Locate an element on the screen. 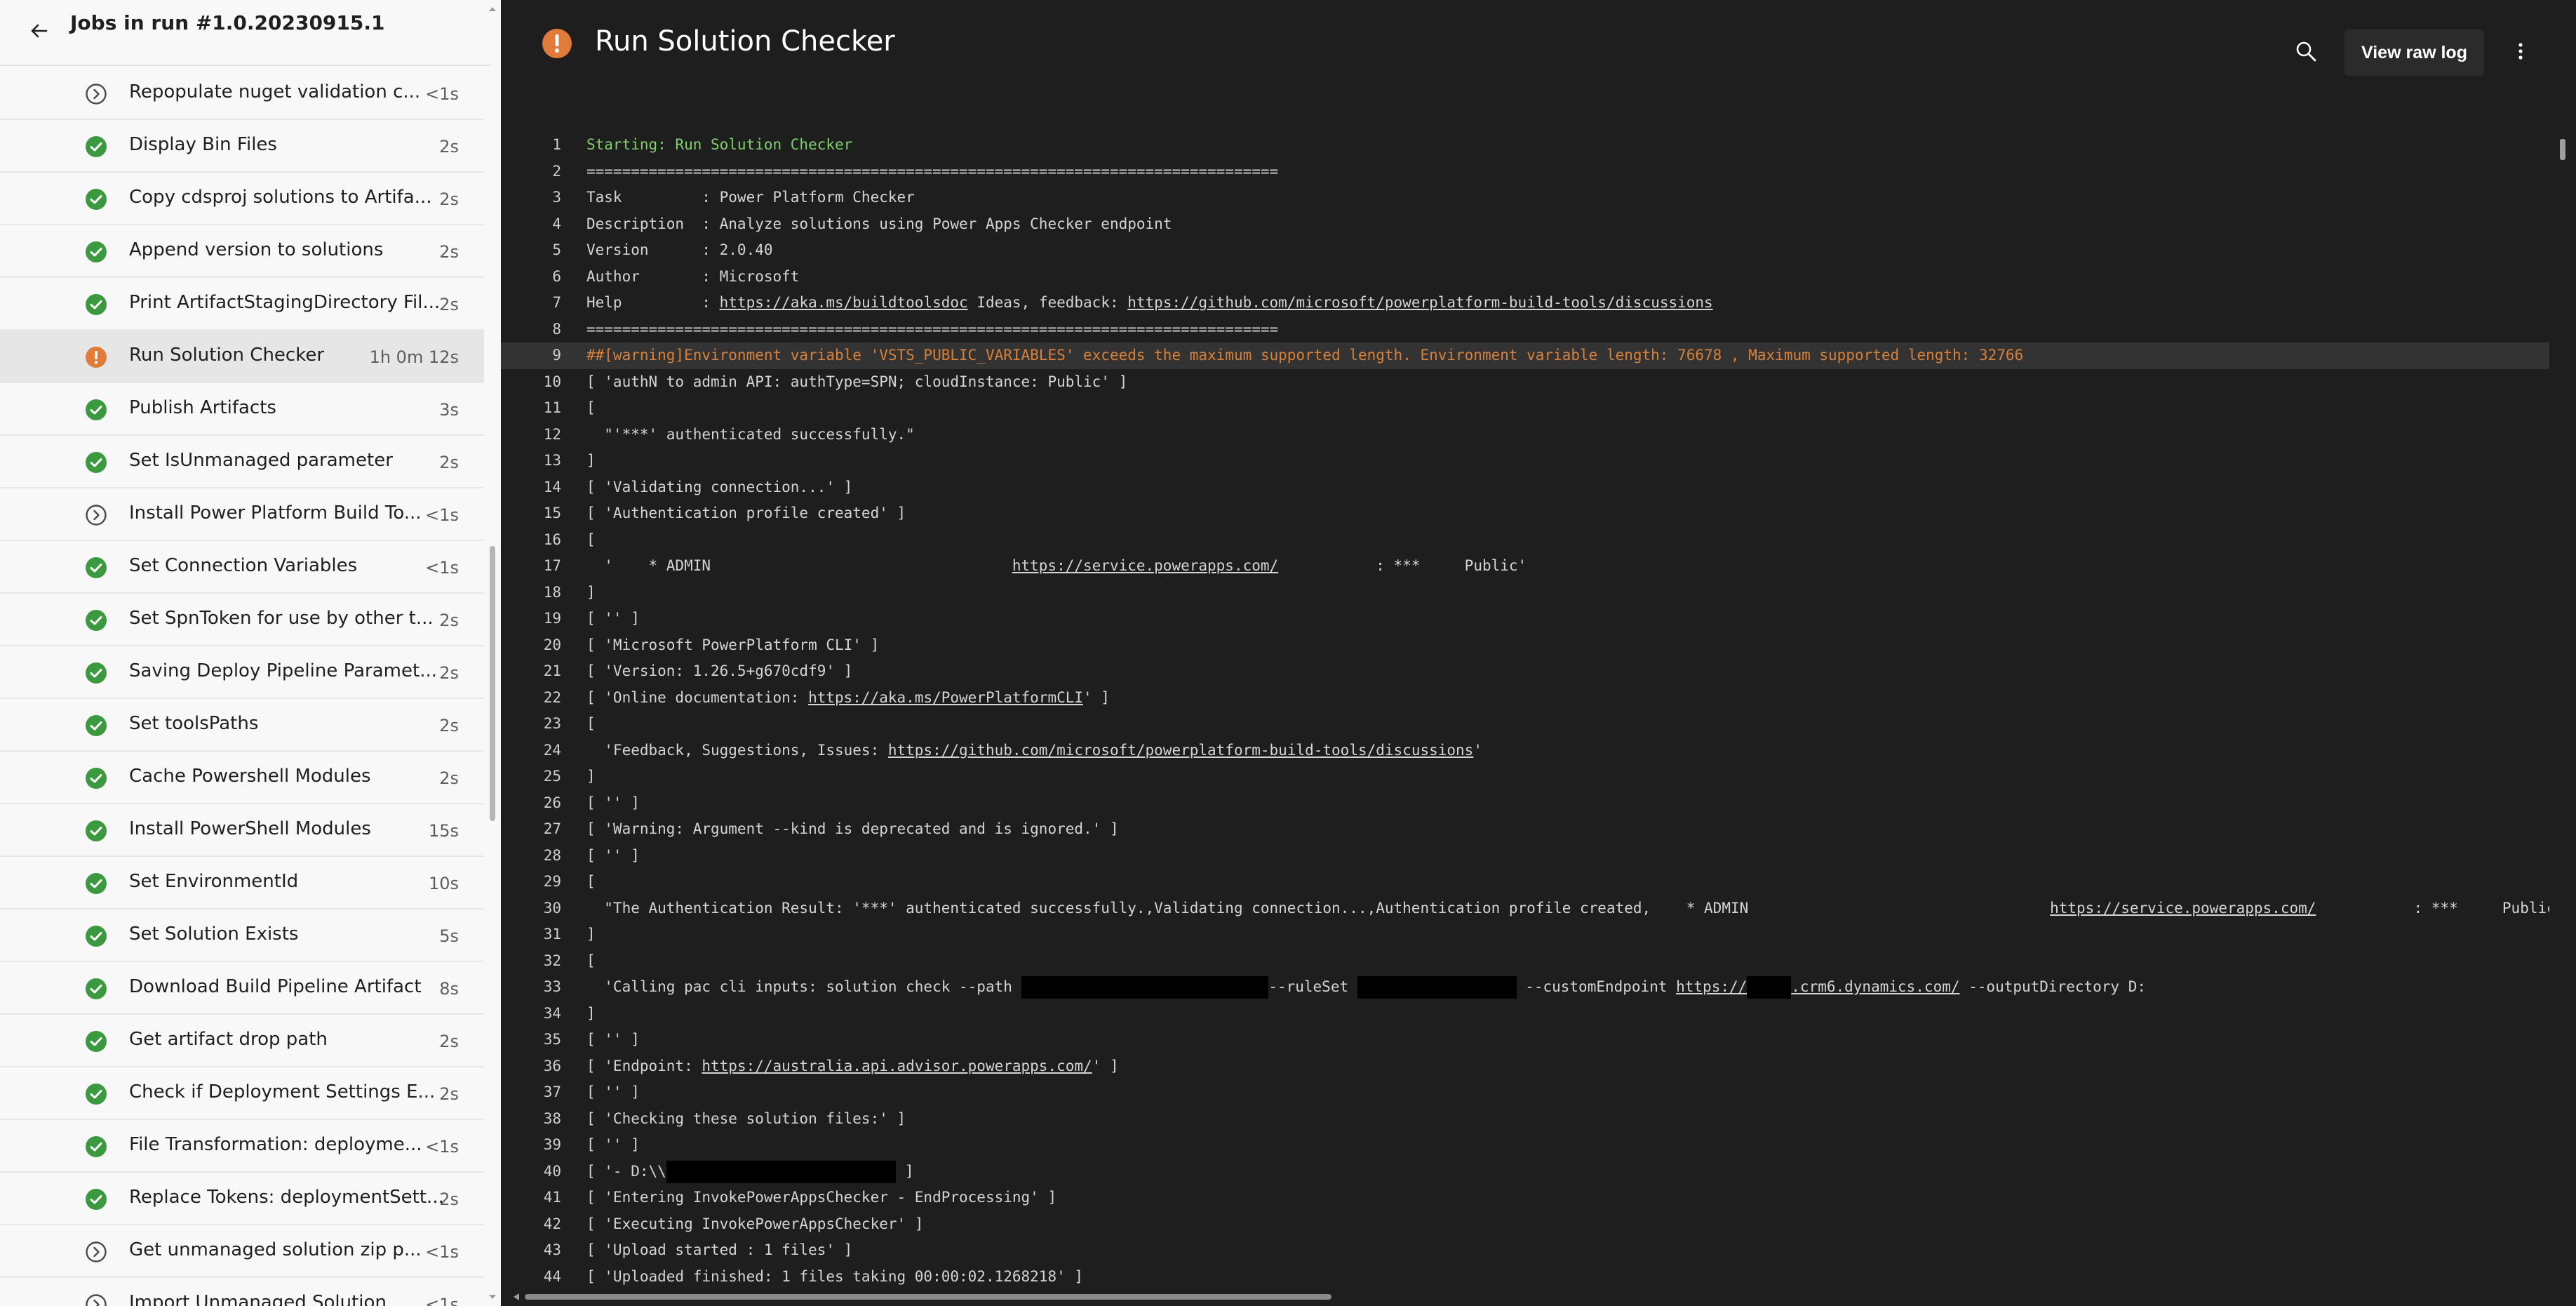 This screenshot has width=2576, height=1306. line-number: 42 is located at coordinates (531, 1224).